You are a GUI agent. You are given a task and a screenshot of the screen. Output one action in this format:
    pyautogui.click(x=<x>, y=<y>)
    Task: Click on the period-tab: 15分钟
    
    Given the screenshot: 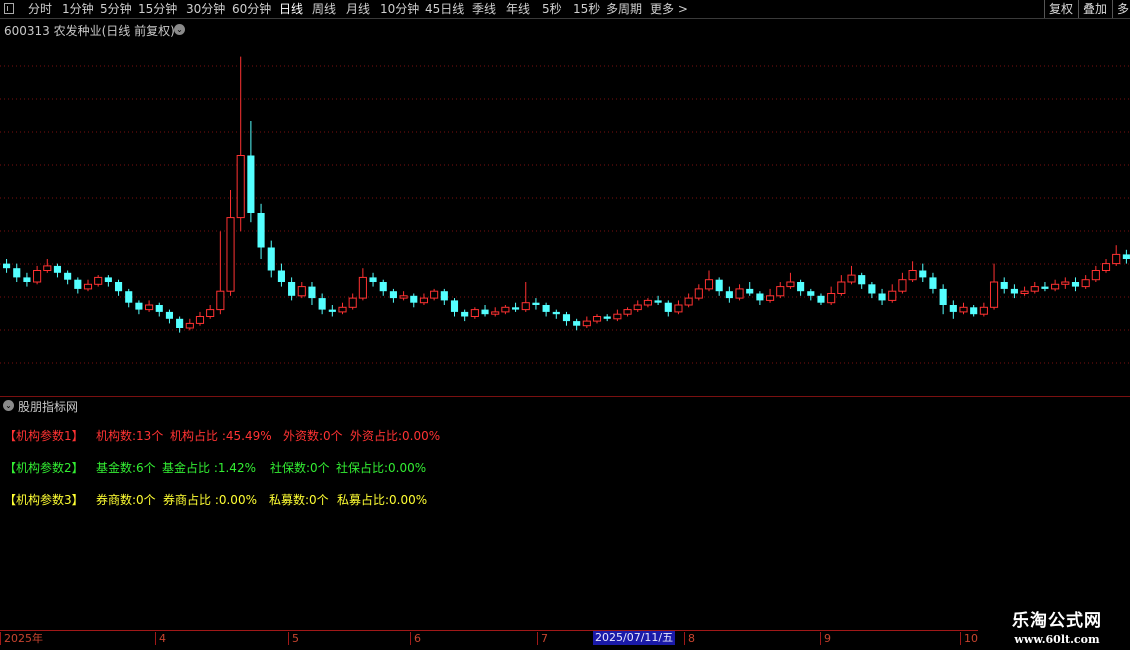 What is the action you would take?
    pyautogui.click(x=157, y=9)
    